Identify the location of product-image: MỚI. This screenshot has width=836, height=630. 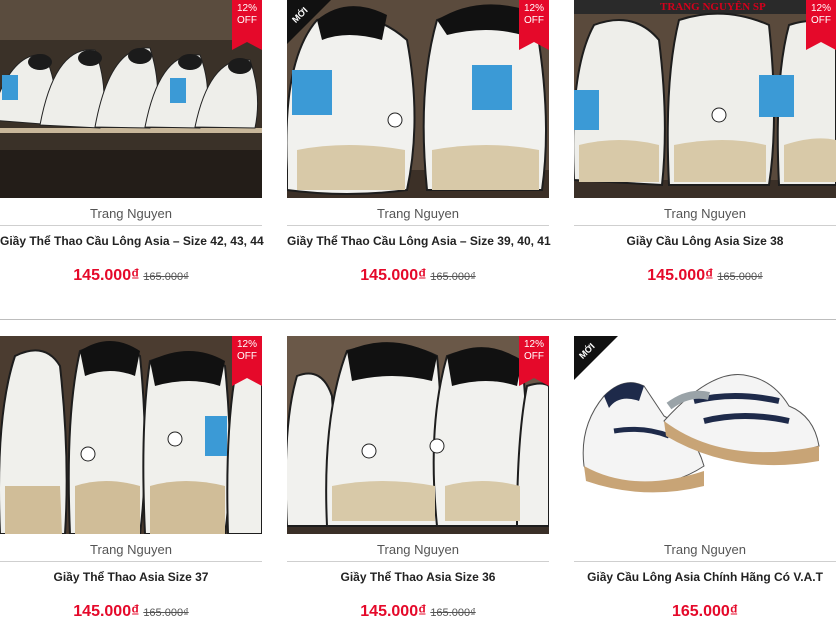
(705, 435).